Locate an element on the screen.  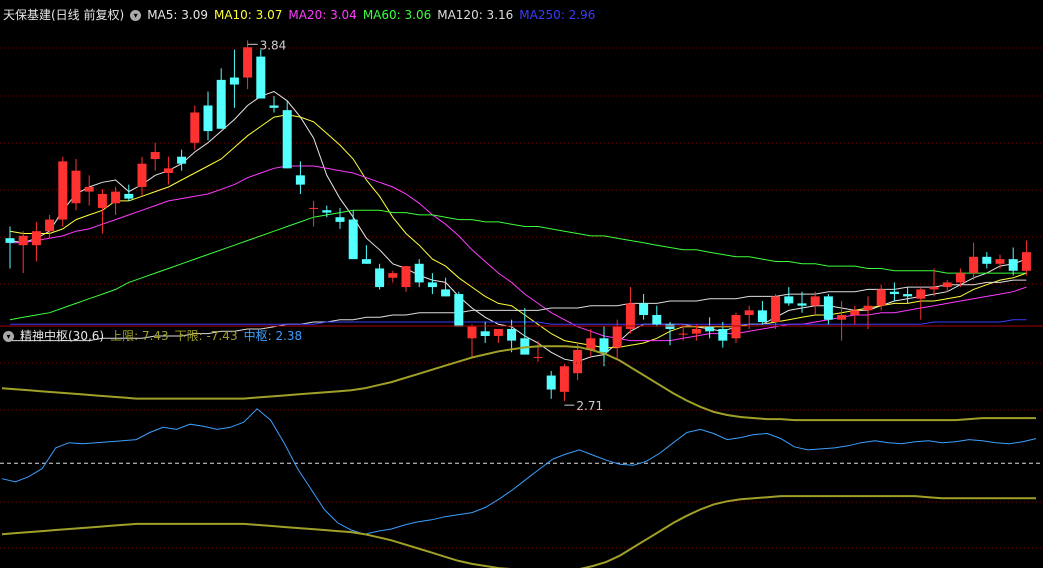
stock-title: 天保基建(日线 前复权) is located at coordinates (64, 15).